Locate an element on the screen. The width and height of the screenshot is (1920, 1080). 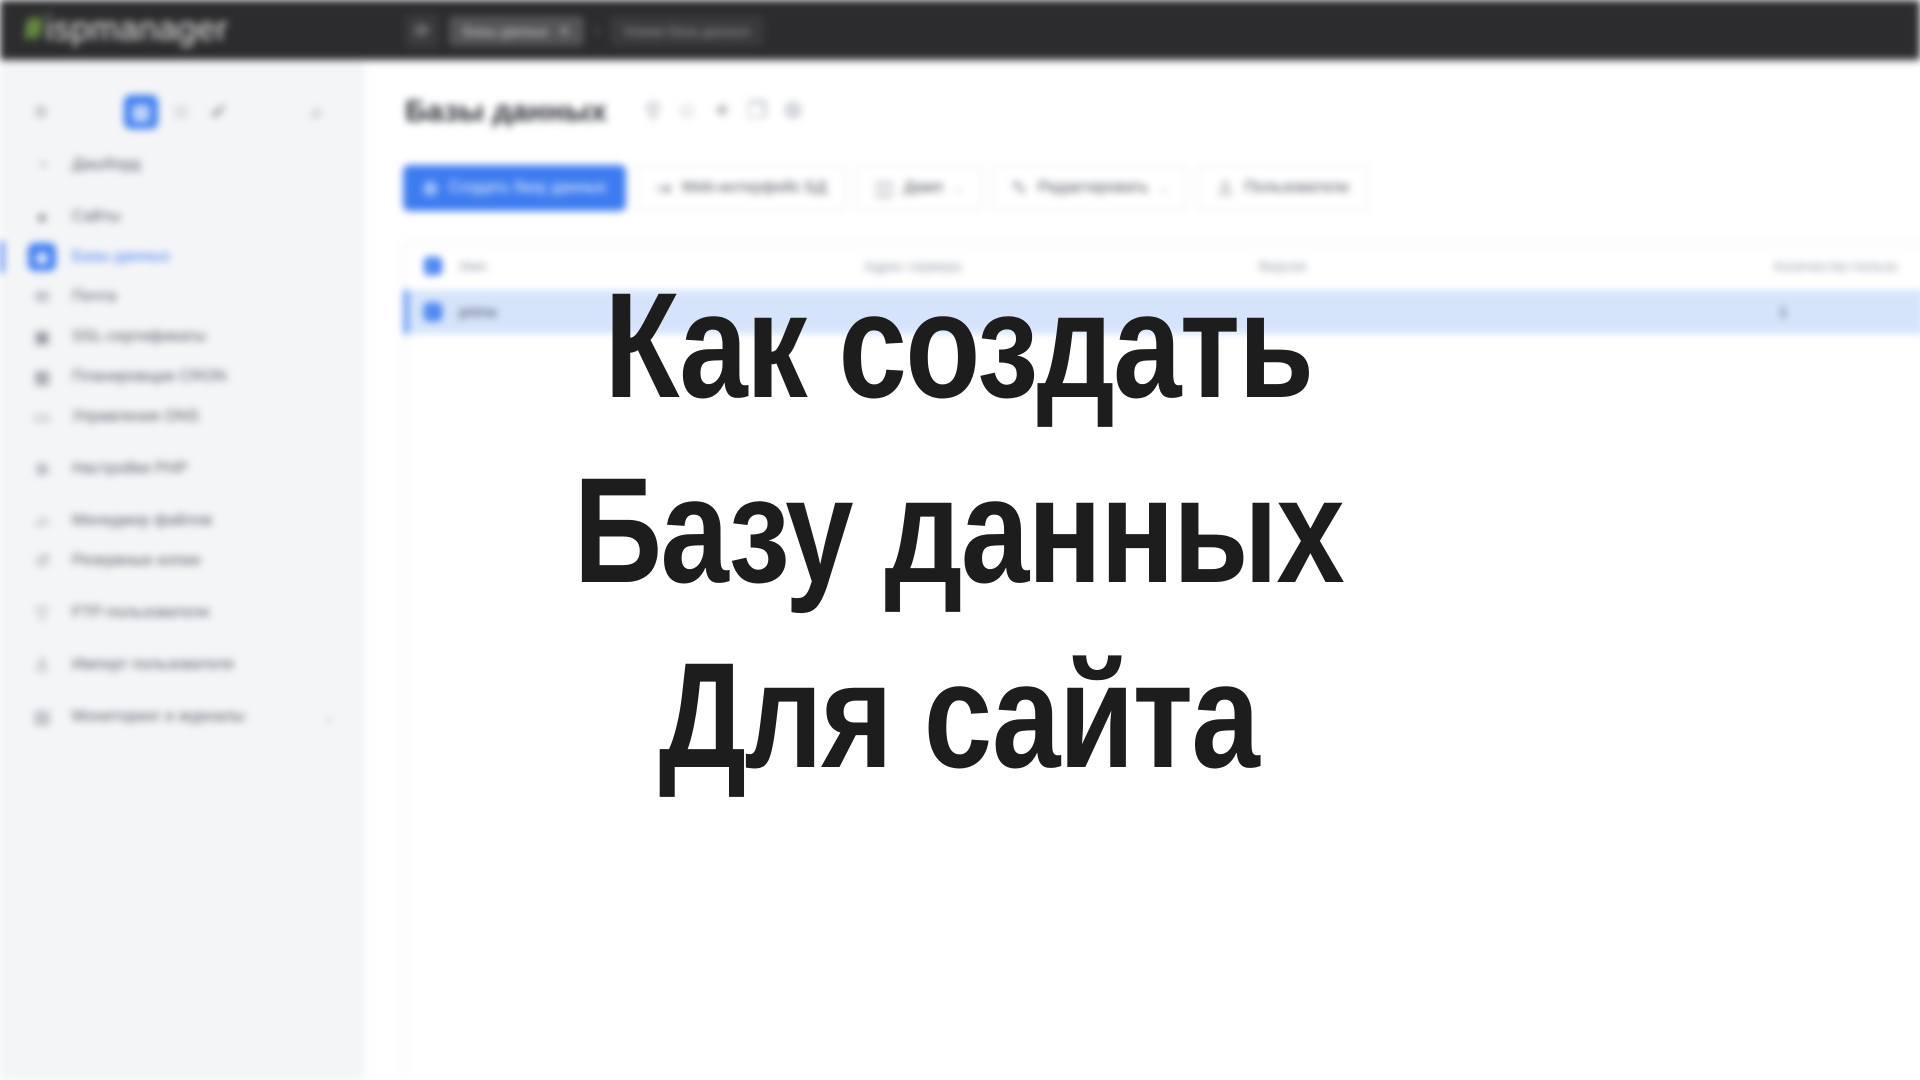
headline-line-3: Для сайта is located at coordinates (959, 715).